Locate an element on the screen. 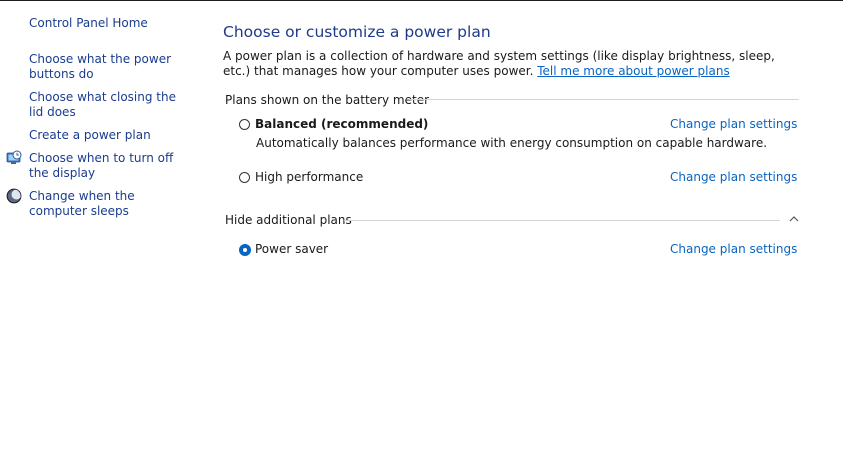  additional-plans-header: Hide additional plans is located at coordinates (288, 220).